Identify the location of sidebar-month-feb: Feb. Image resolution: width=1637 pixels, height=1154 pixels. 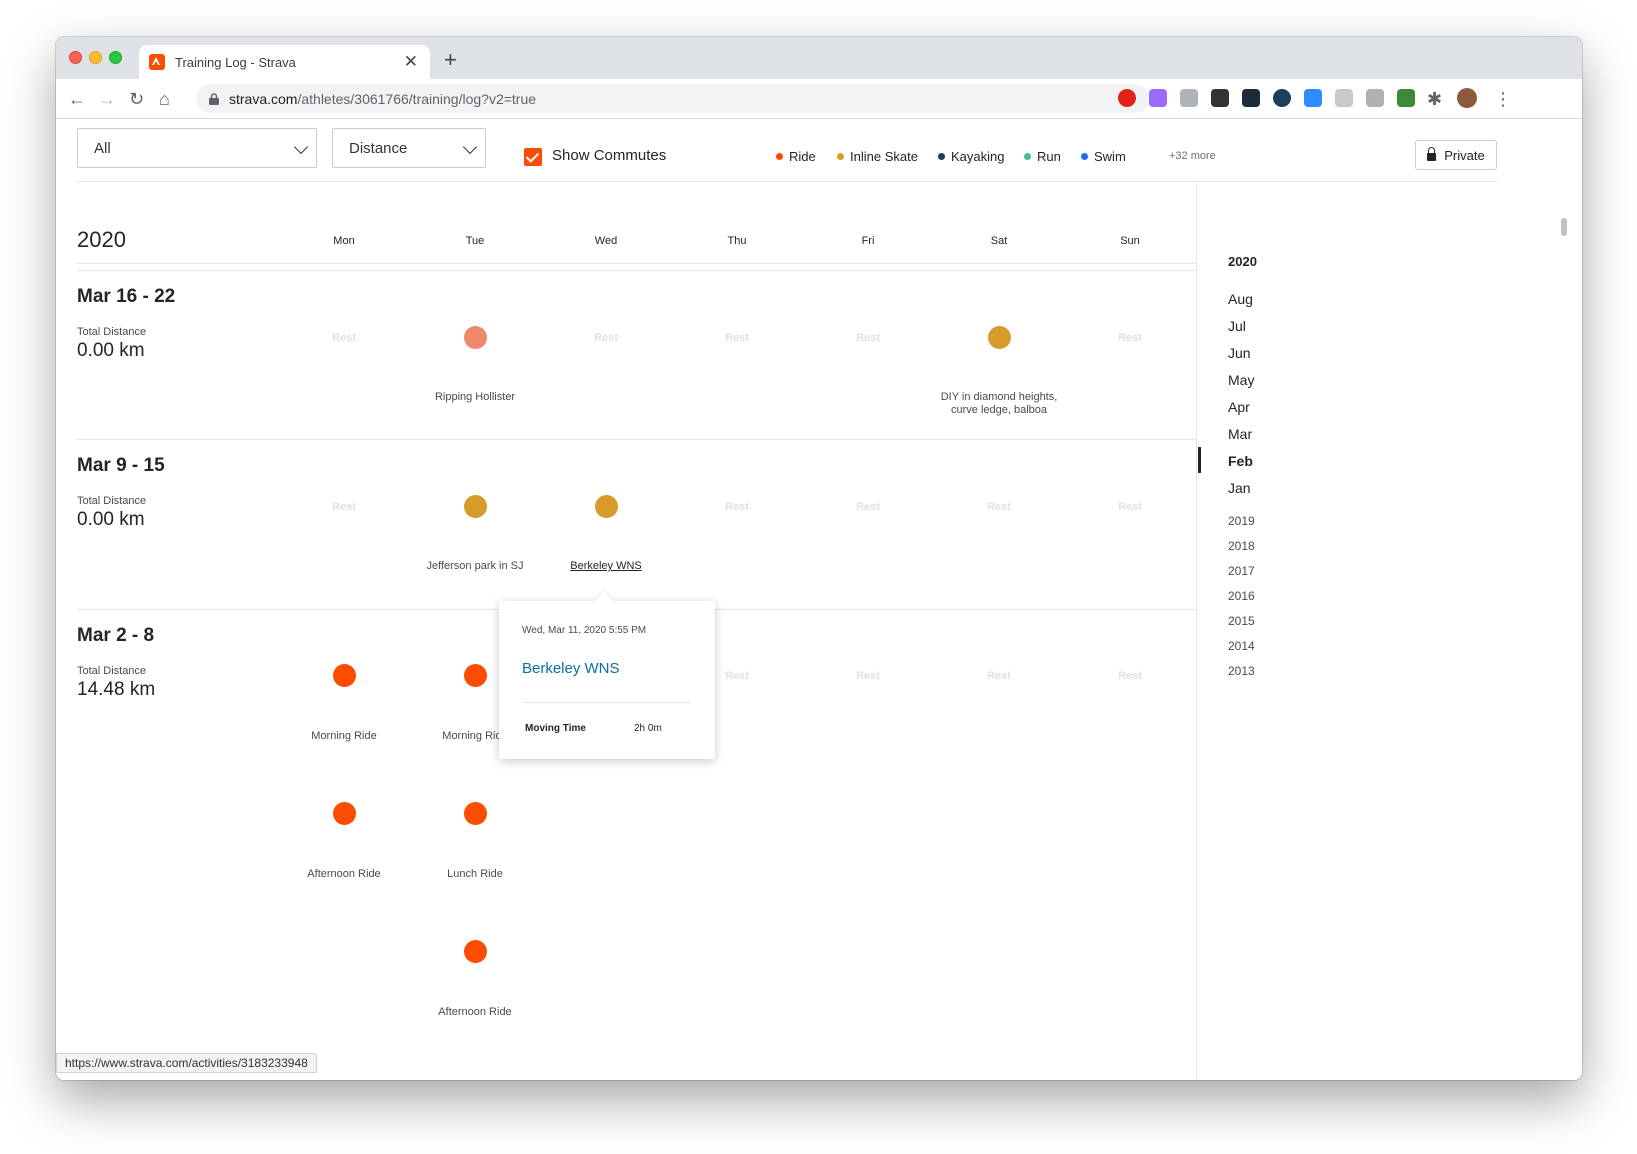
(1240, 461).